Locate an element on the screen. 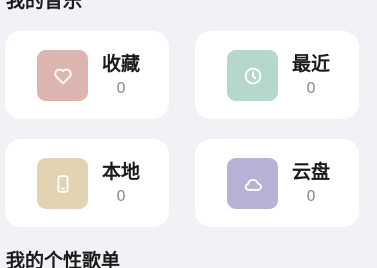 The height and width of the screenshot is (268, 377). cloud-drive-card: 云盘 0 is located at coordinates (277, 183).